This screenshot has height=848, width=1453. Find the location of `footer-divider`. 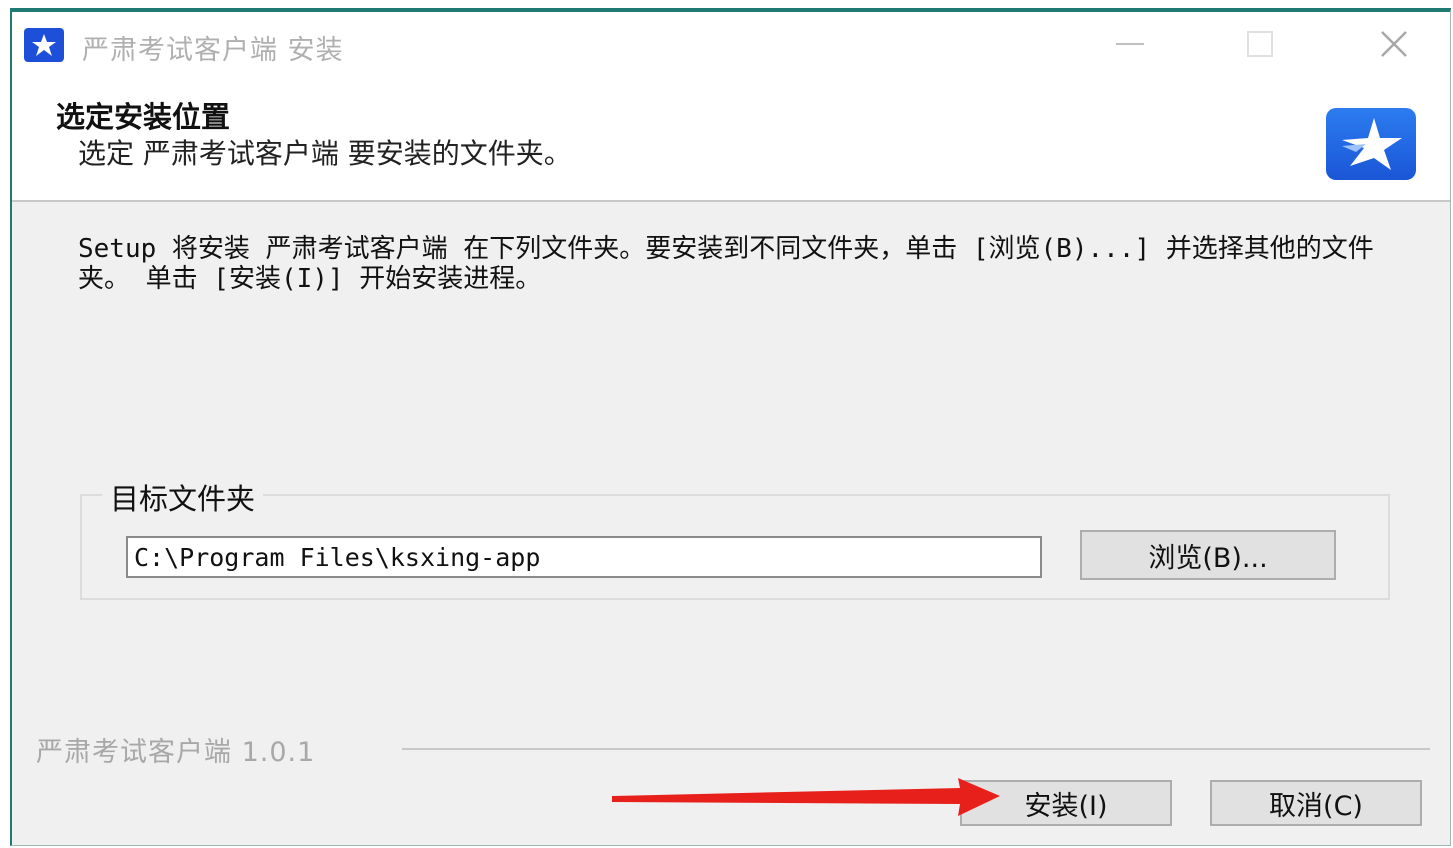

footer-divider is located at coordinates (916, 749).